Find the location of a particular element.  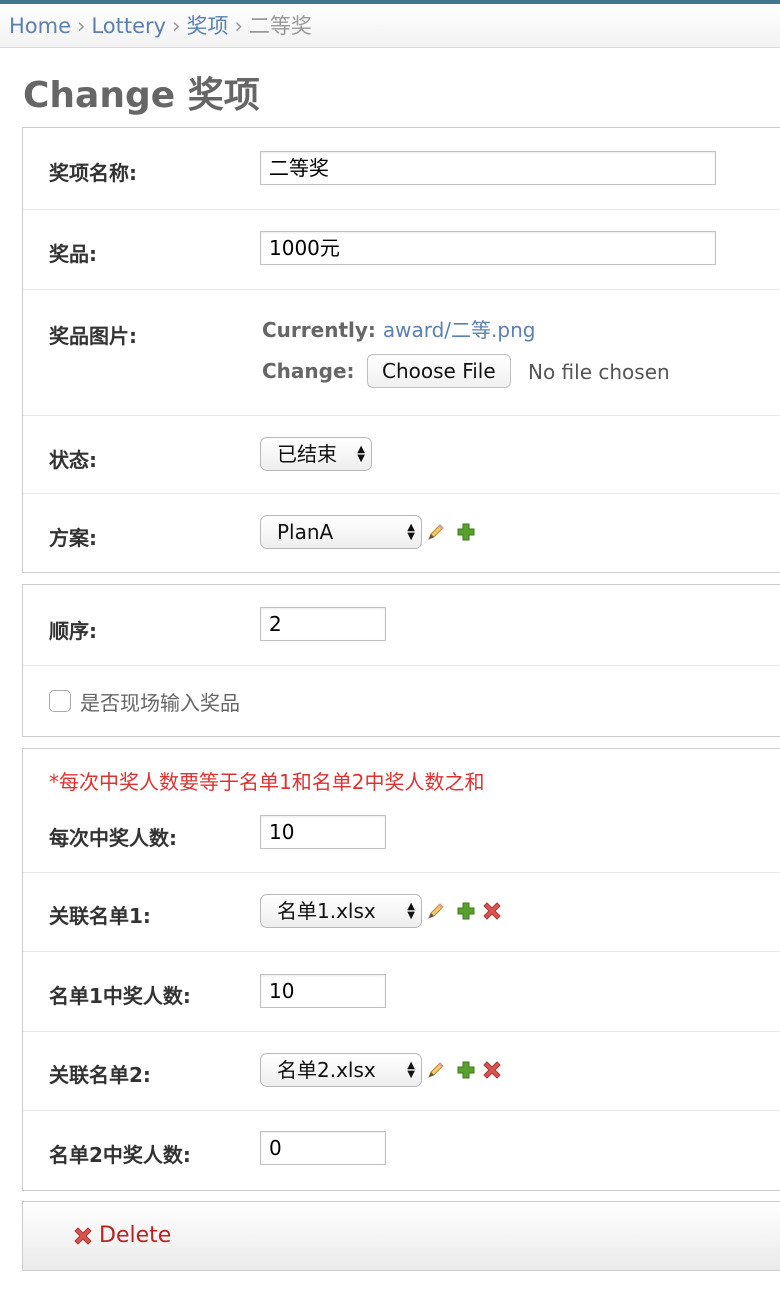

list1-select-value: 名单1.xlsx is located at coordinates (326, 911).